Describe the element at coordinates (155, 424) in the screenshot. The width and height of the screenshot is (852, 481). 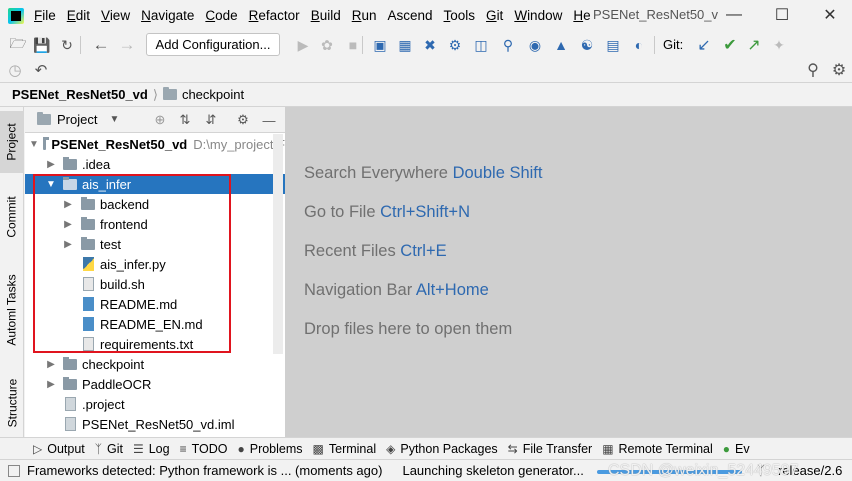
I see `tree-item-iml: PSENet_ResNet50_vd.iml` at that location.